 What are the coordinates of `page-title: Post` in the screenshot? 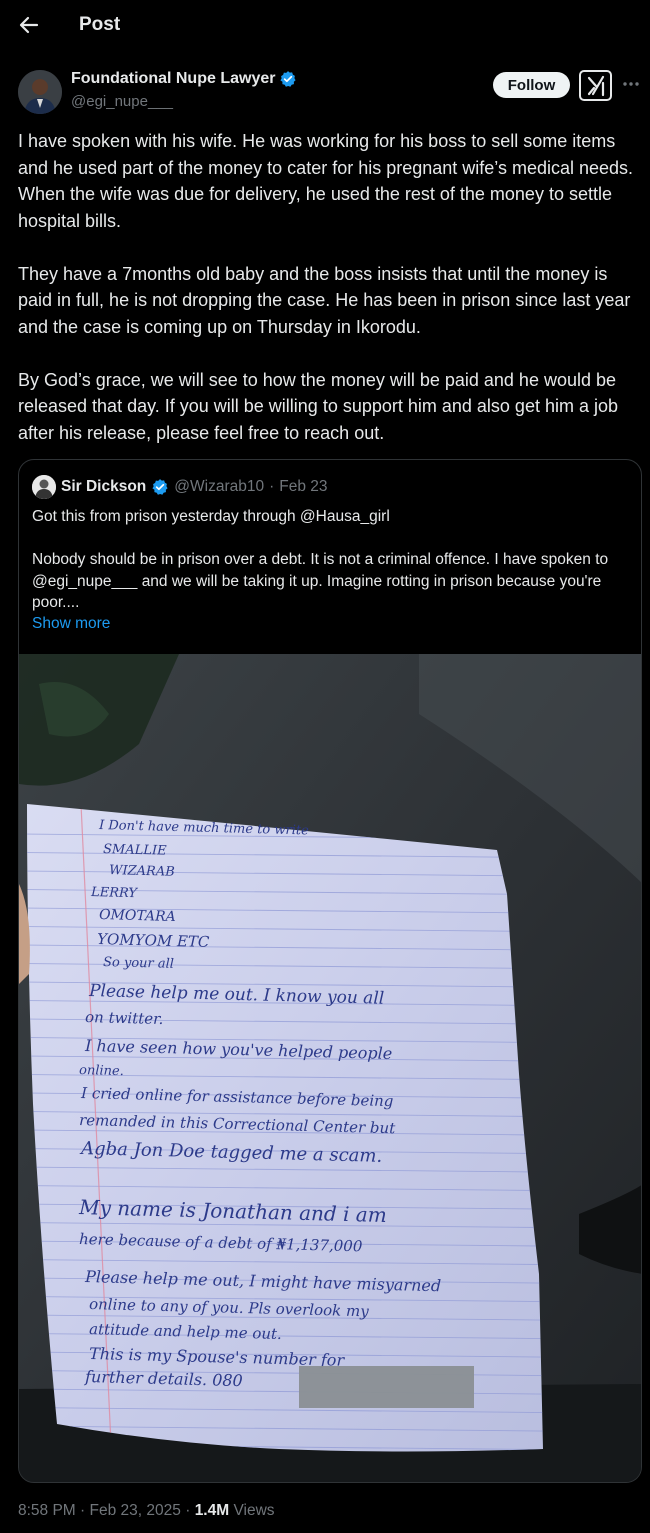 It's located at (100, 24).